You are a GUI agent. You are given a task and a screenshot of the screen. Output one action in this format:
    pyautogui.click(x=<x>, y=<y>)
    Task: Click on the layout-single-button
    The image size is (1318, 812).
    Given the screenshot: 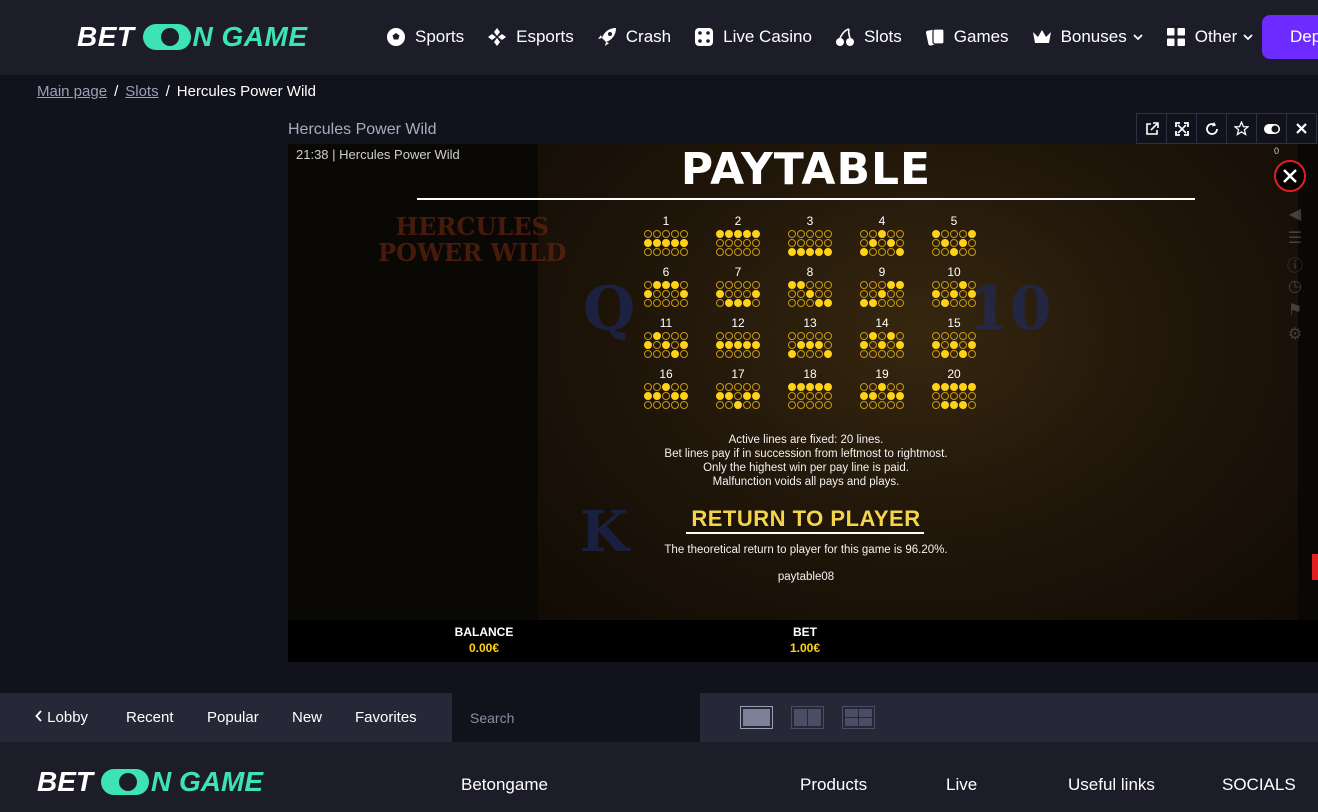 What is the action you would take?
    pyautogui.click(x=756, y=717)
    